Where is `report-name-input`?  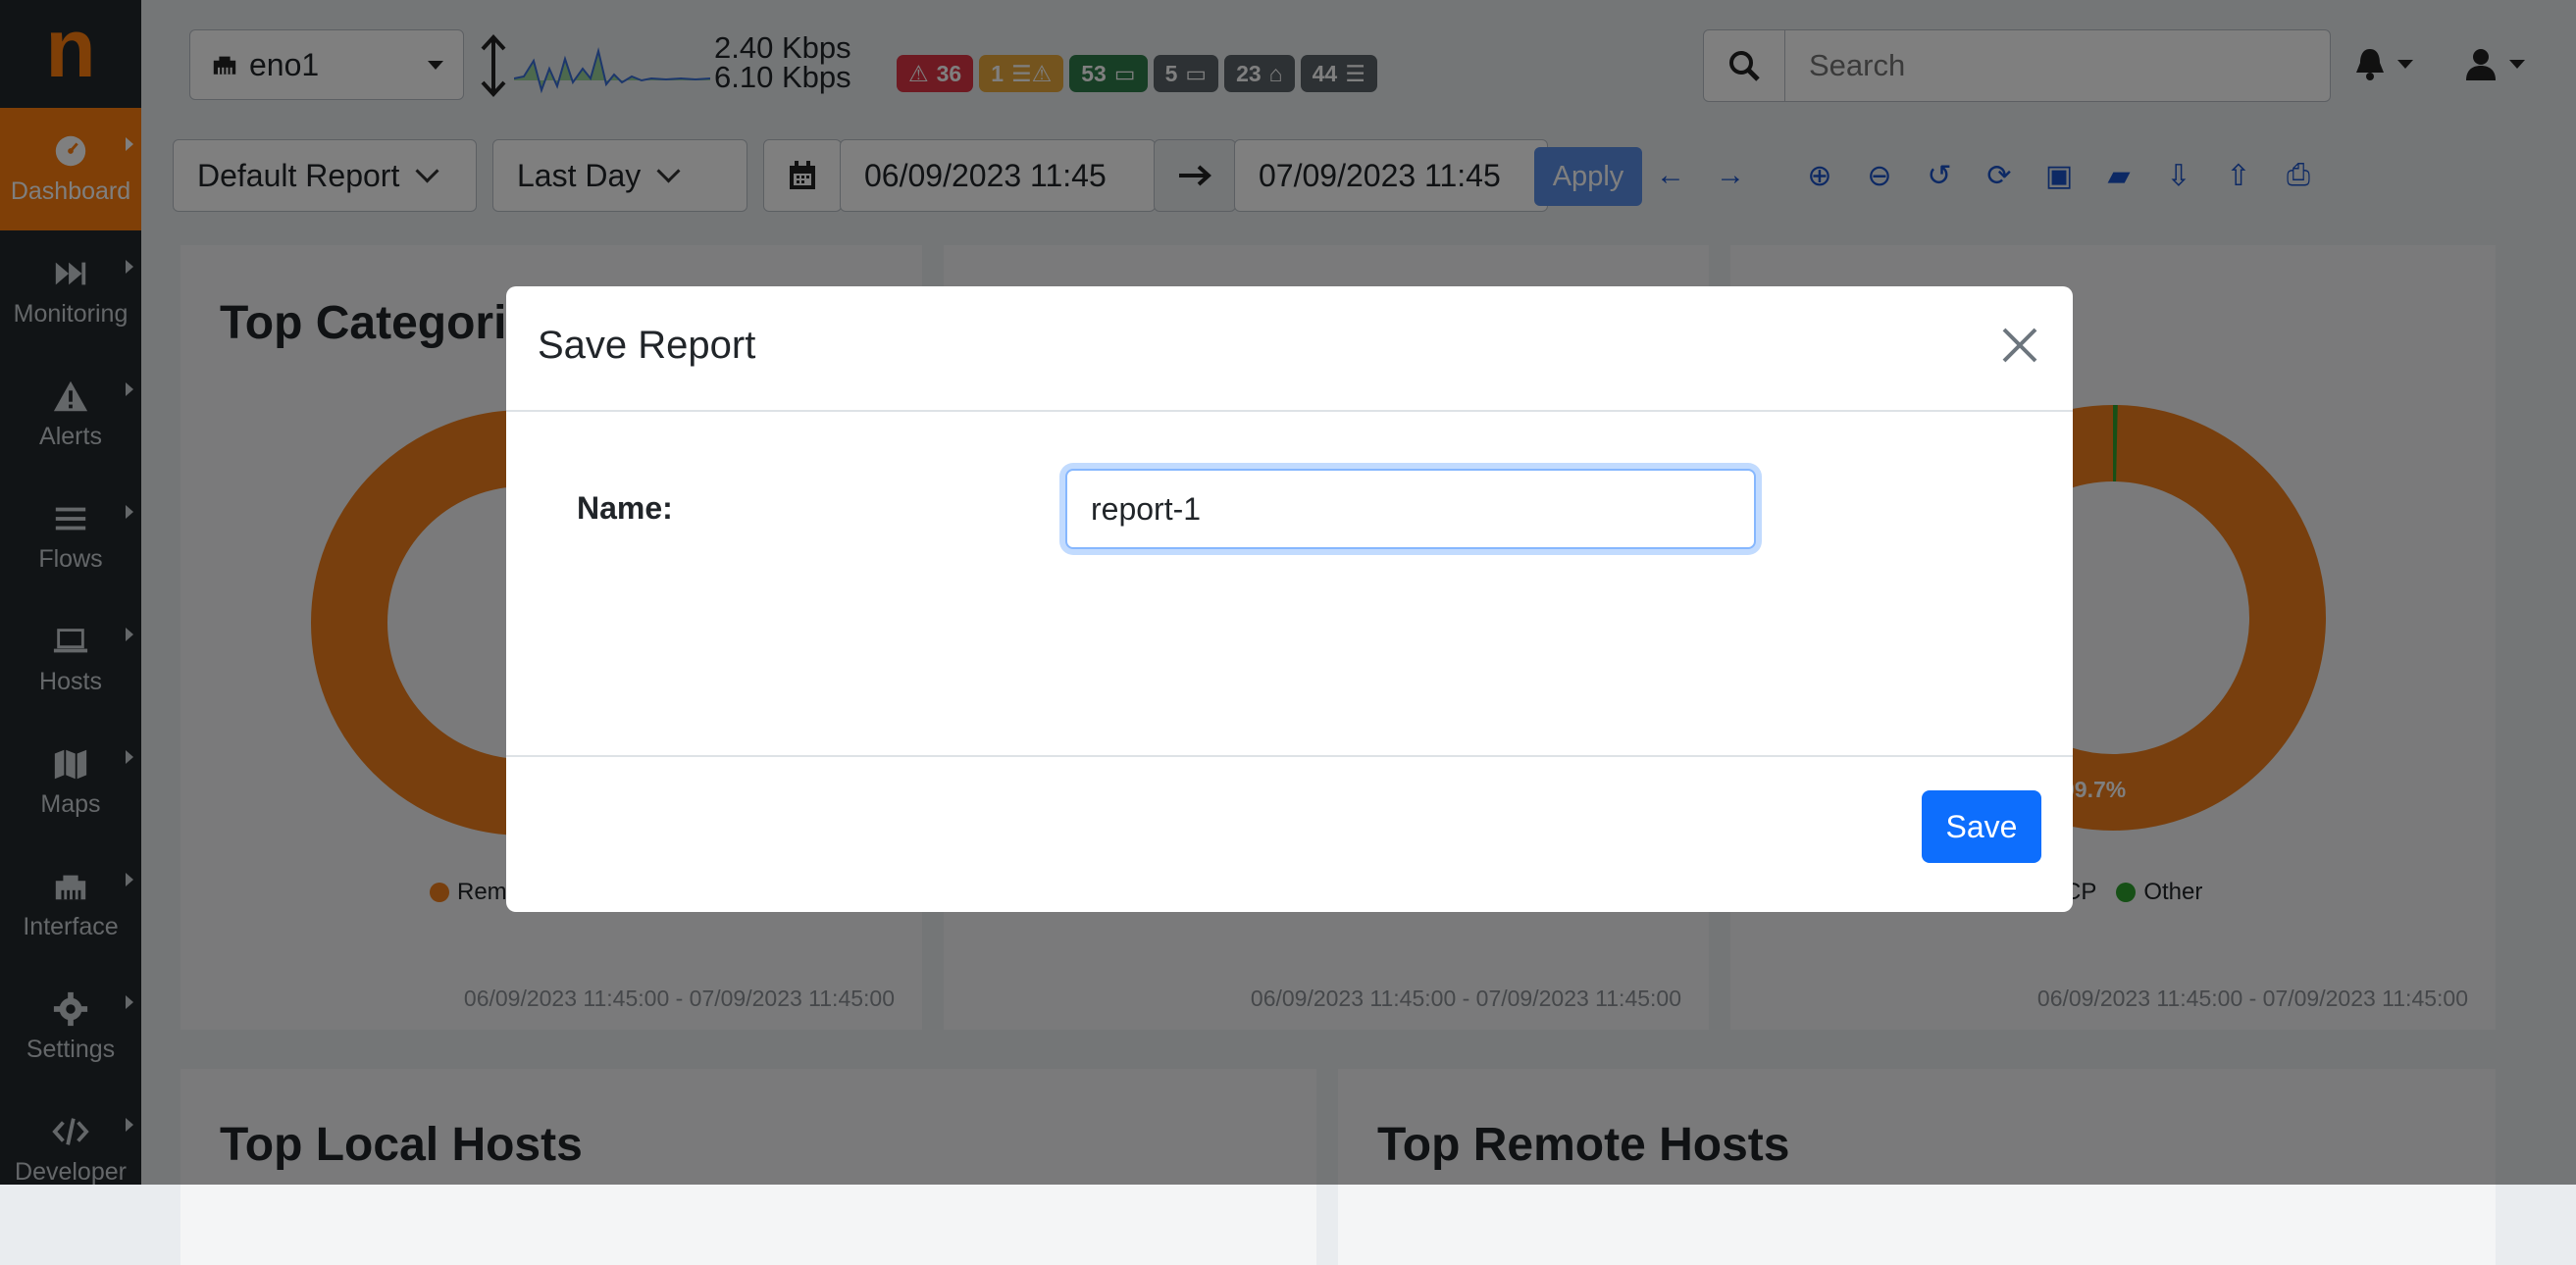
report-name-input is located at coordinates (1410, 509).